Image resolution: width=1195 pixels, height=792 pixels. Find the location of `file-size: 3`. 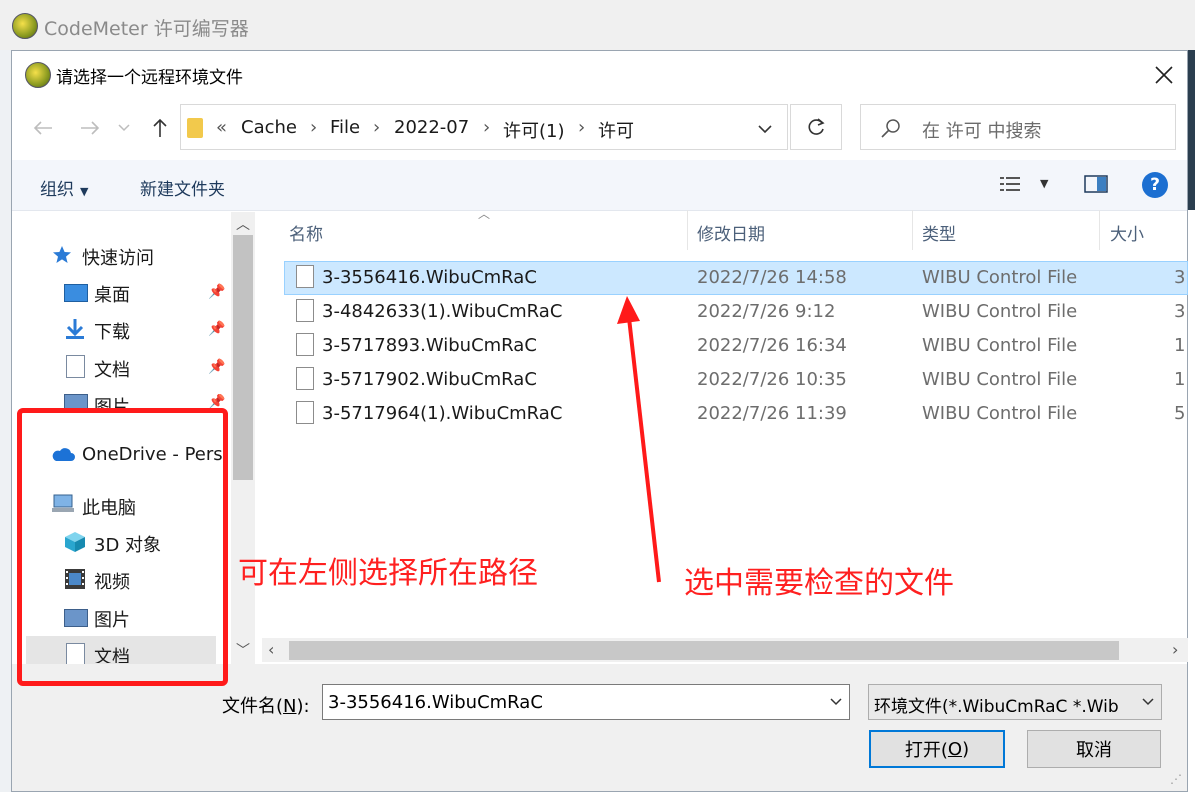

file-size: 3 is located at coordinates (1180, 277).